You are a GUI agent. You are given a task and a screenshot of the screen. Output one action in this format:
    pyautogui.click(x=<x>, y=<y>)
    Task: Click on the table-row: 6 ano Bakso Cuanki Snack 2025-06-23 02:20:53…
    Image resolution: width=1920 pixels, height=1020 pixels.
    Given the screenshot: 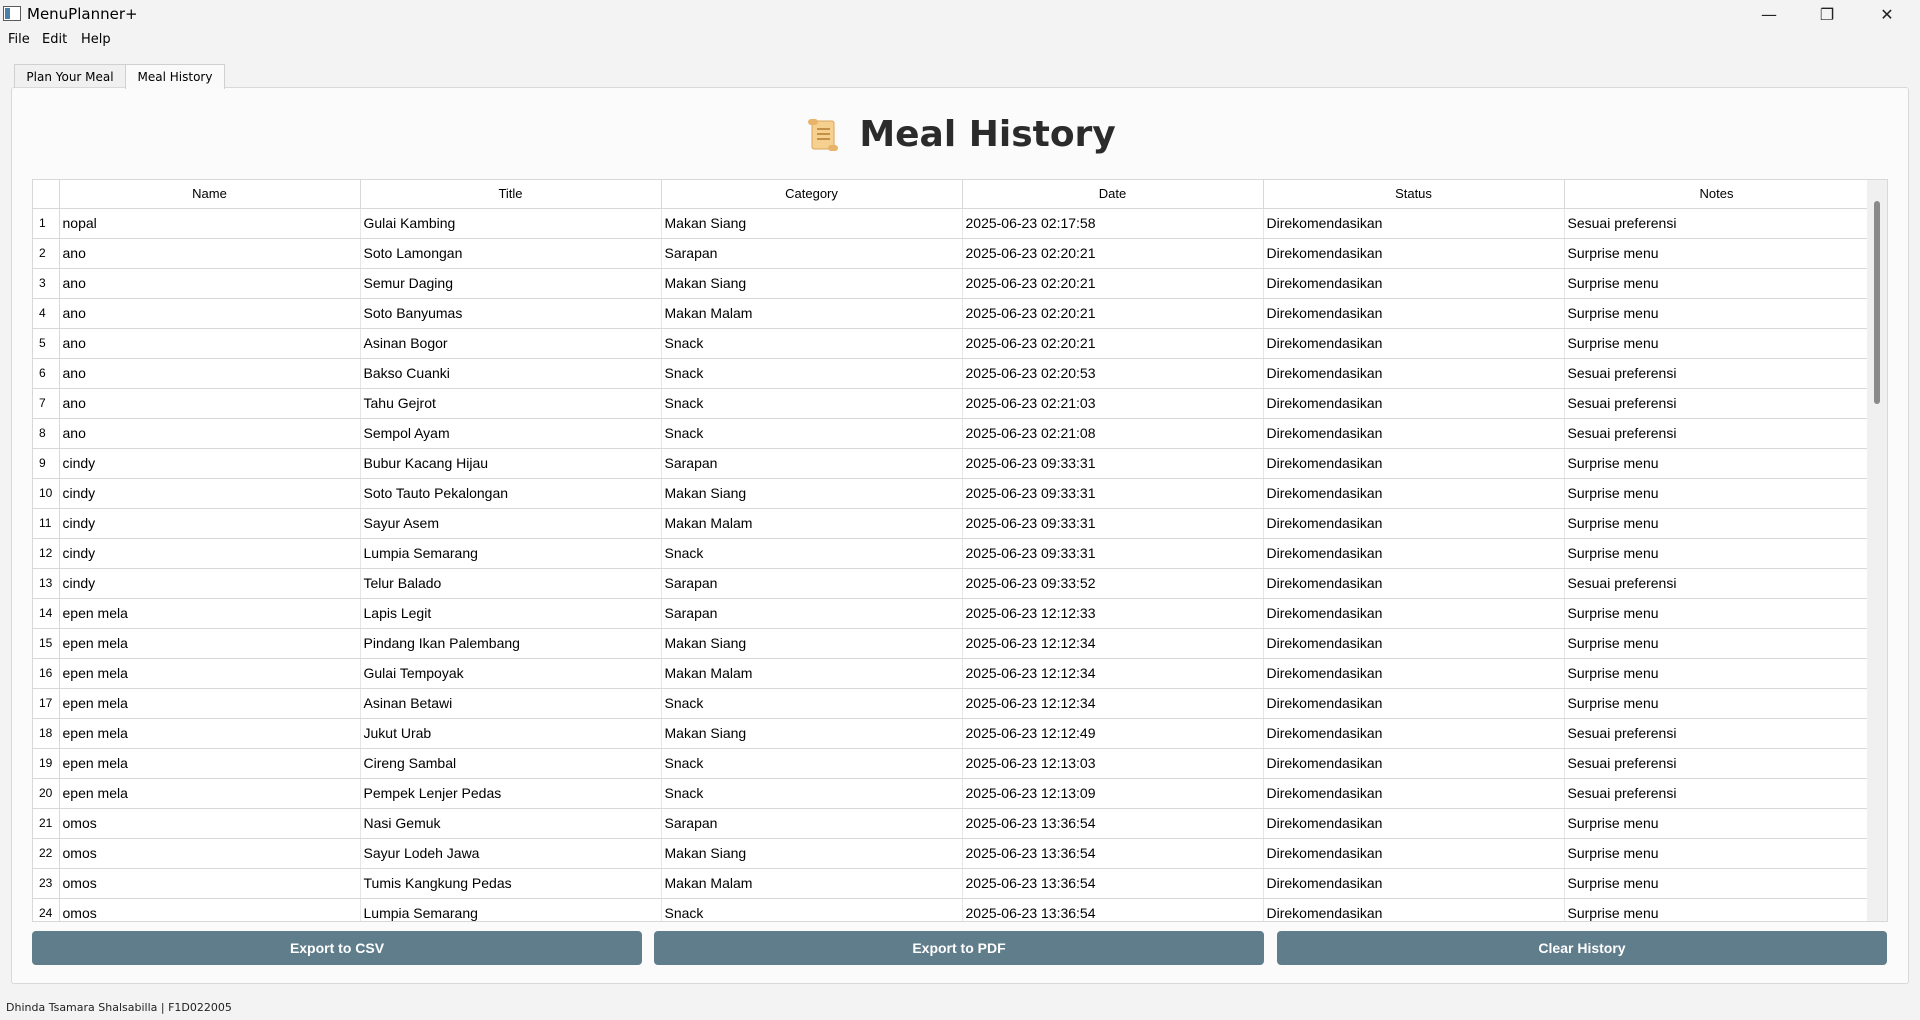 What is the action you would take?
    pyautogui.click(x=951, y=373)
    